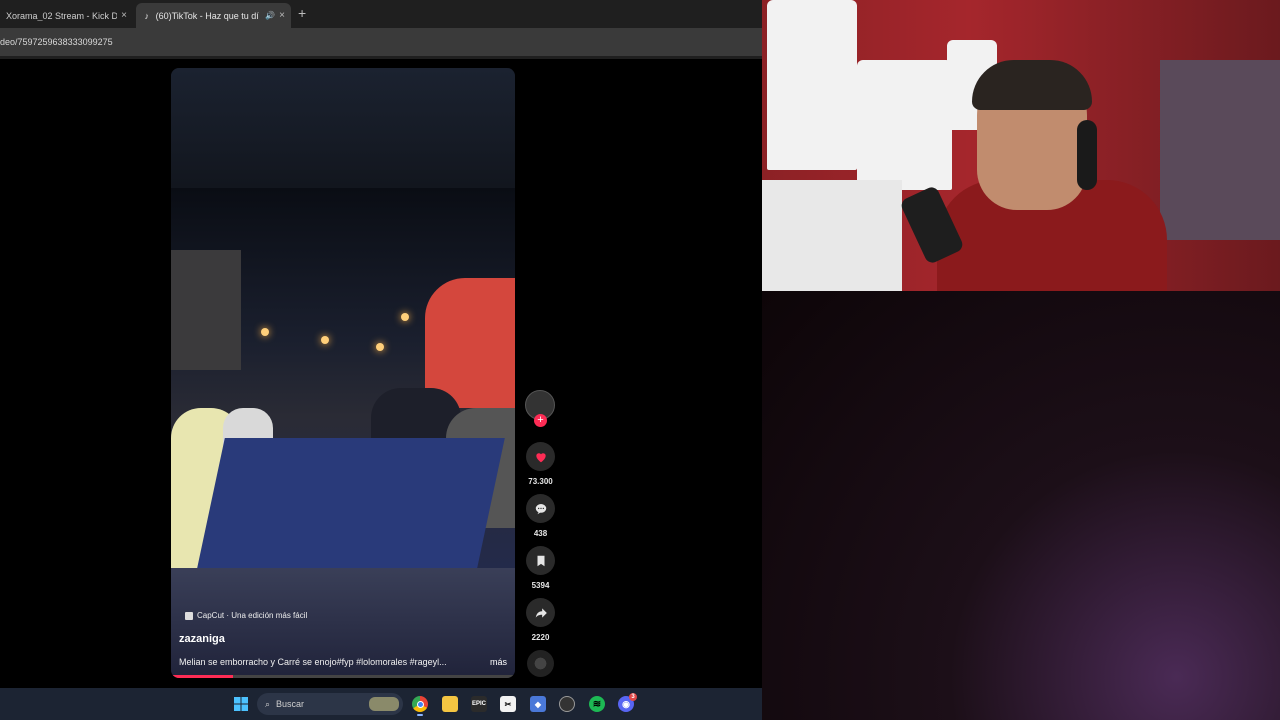  Describe the element at coordinates (420, 706) in the screenshot. I see `chrome-icon` at that location.